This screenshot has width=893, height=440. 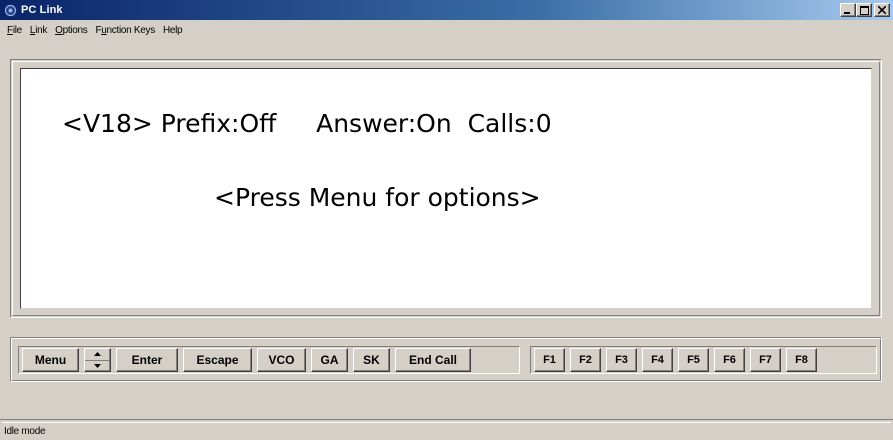 I want to click on status-text: Idle mode, so click(x=446, y=430).